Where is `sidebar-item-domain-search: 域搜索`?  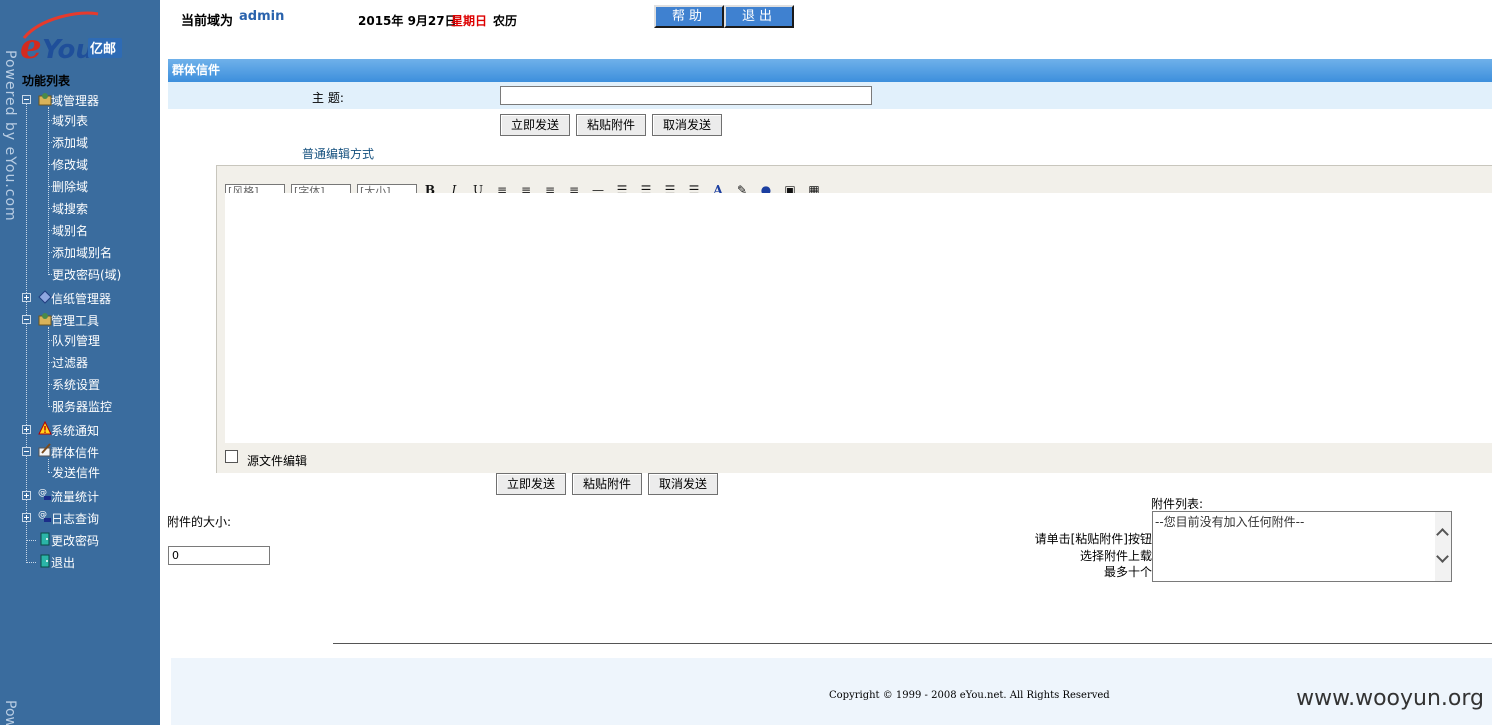 sidebar-item-domain-search: 域搜索 is located at coordinates (68, 208).